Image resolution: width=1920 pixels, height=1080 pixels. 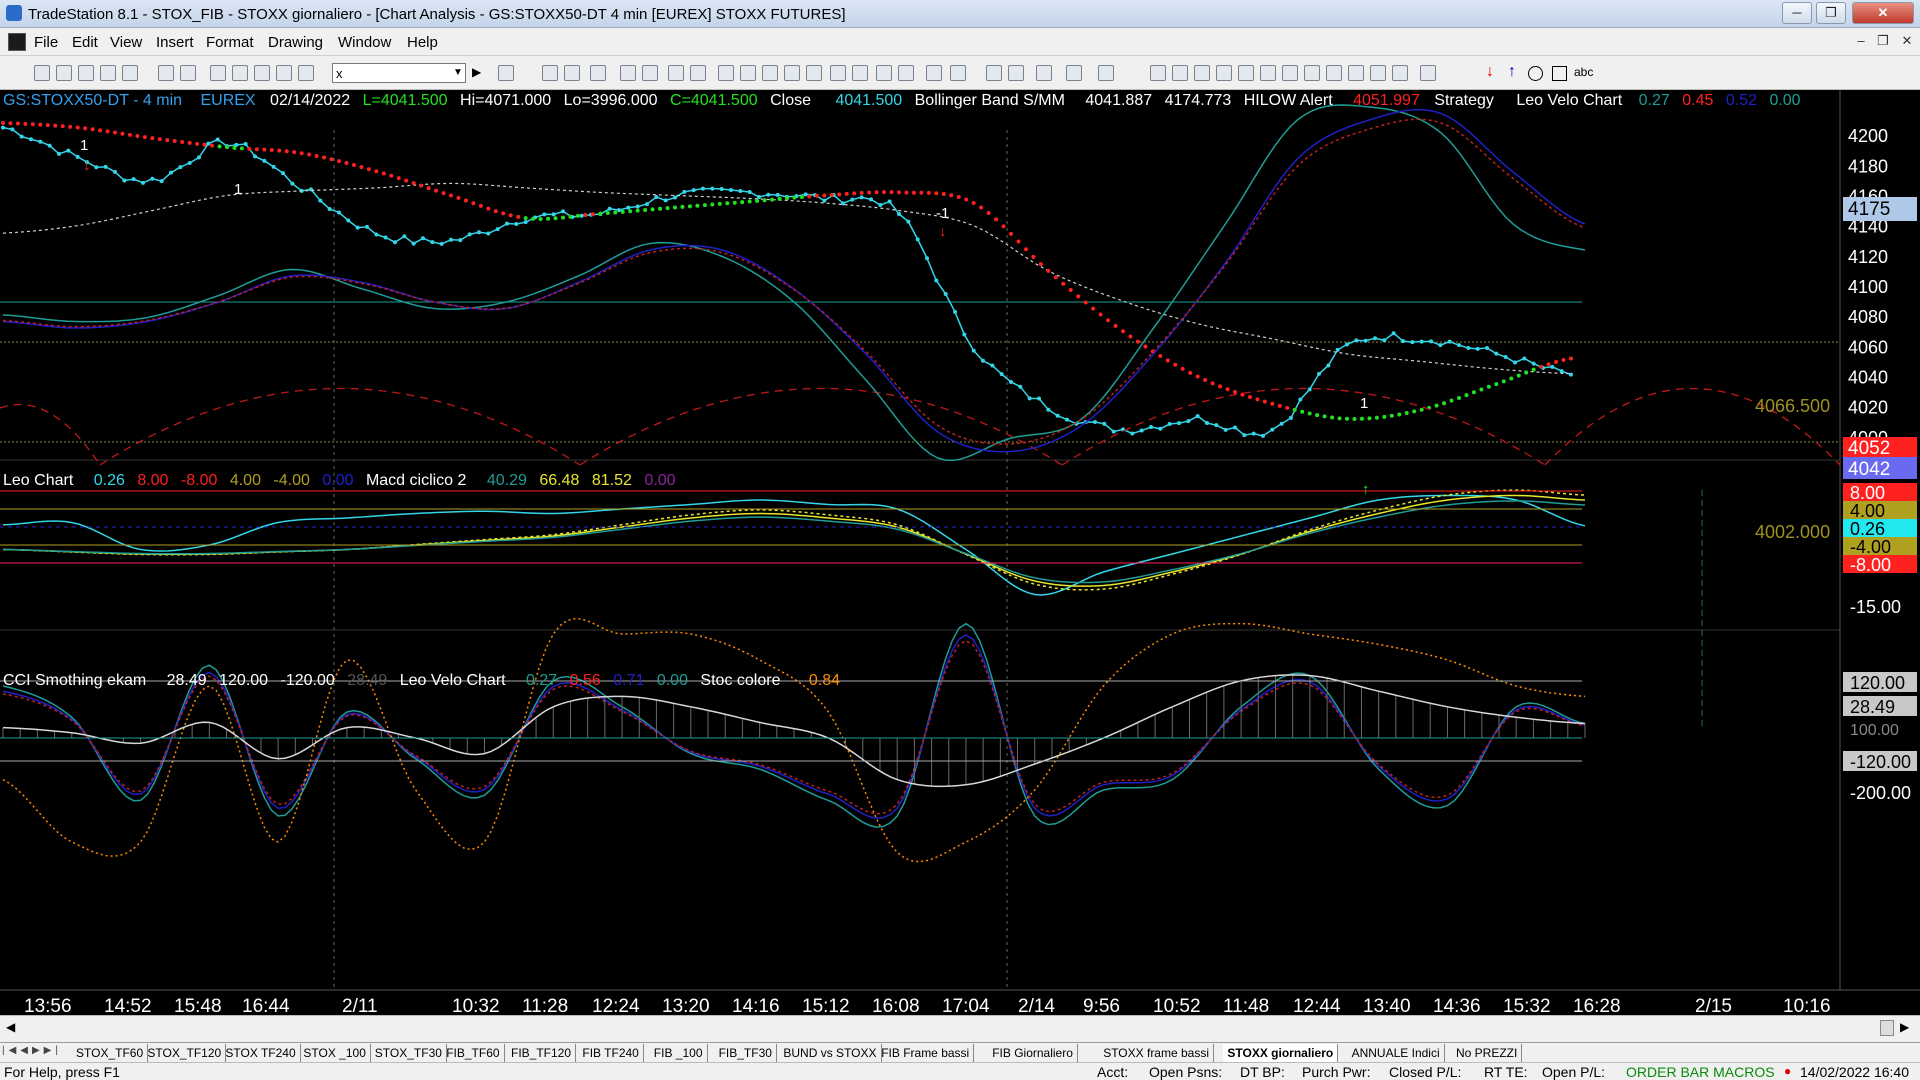 What do you see at coordinates (1281, 1053) in the screenshot?
I see `tab-stoxx-giornaliero: STOXX giornaliero` at bounding box center [1281, 1053].